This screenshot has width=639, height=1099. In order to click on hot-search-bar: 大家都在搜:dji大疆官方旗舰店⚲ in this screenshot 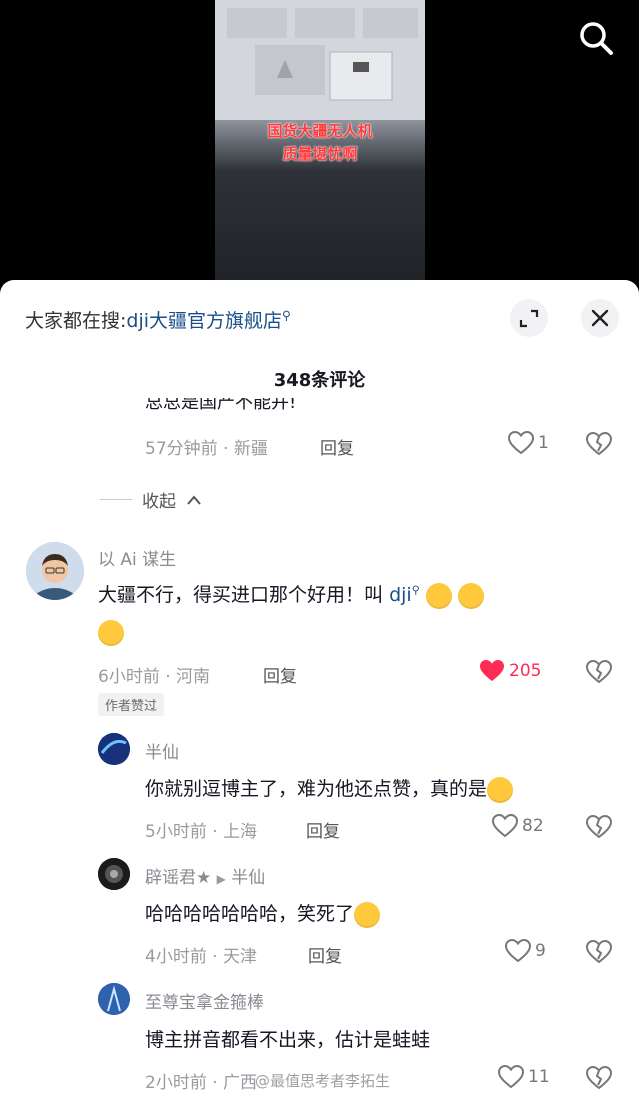, I will do `click(158, 319)`.